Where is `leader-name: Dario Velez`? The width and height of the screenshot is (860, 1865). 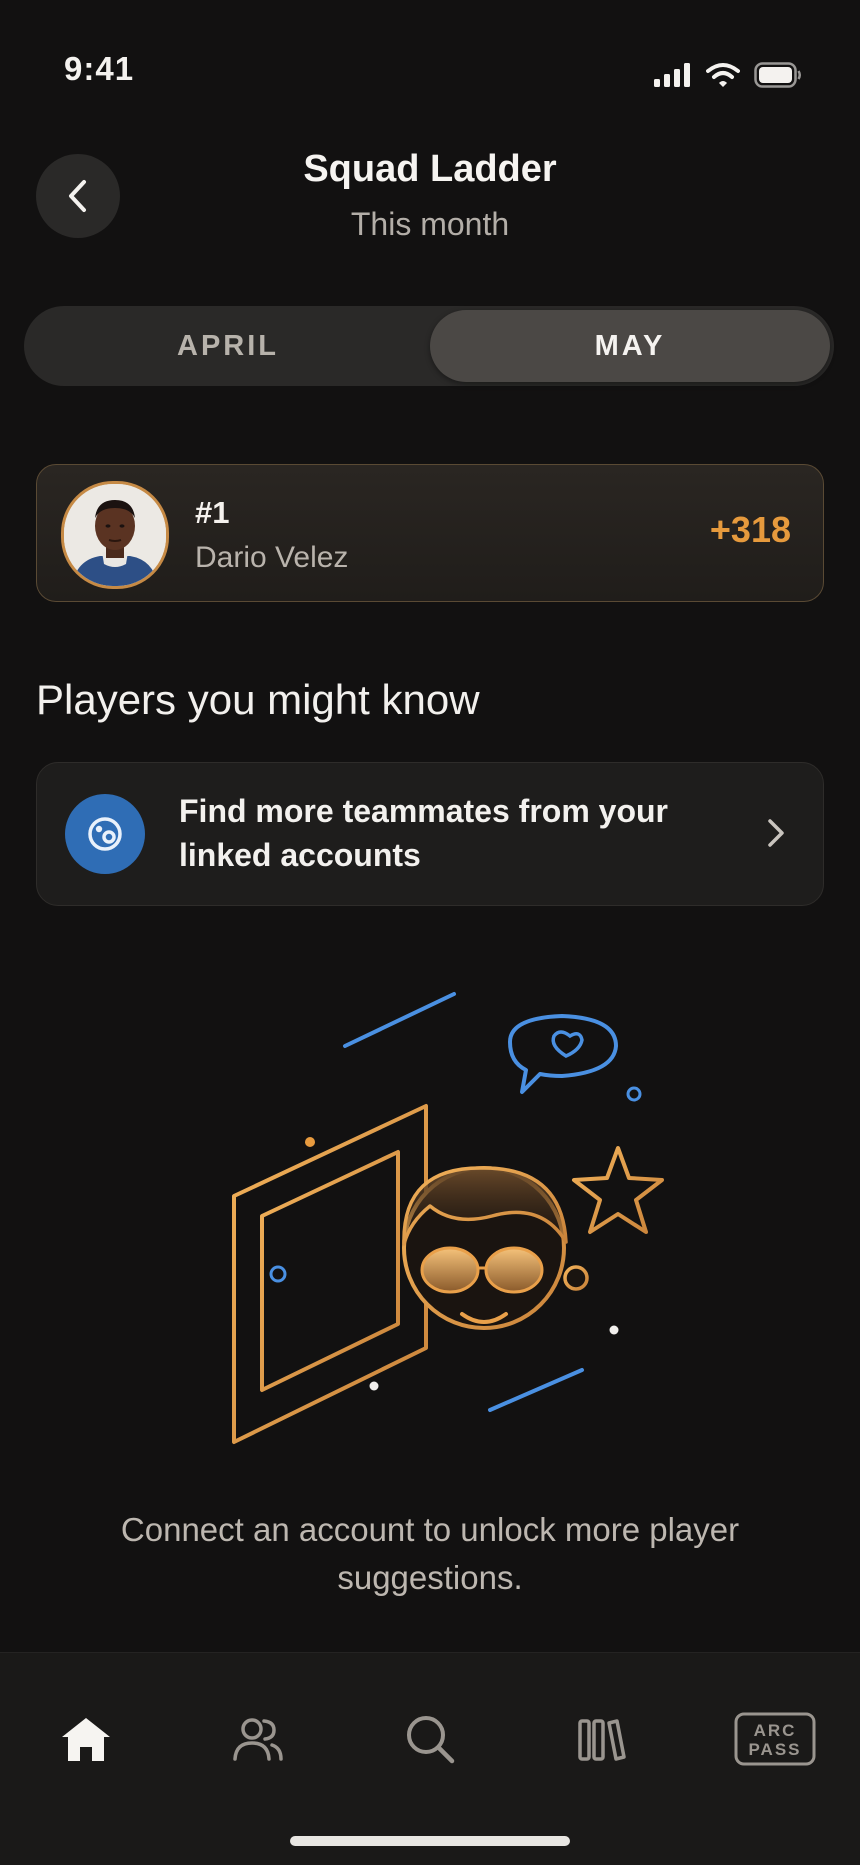
leader-name: Dario Velez is located at coordinates (272, 557).